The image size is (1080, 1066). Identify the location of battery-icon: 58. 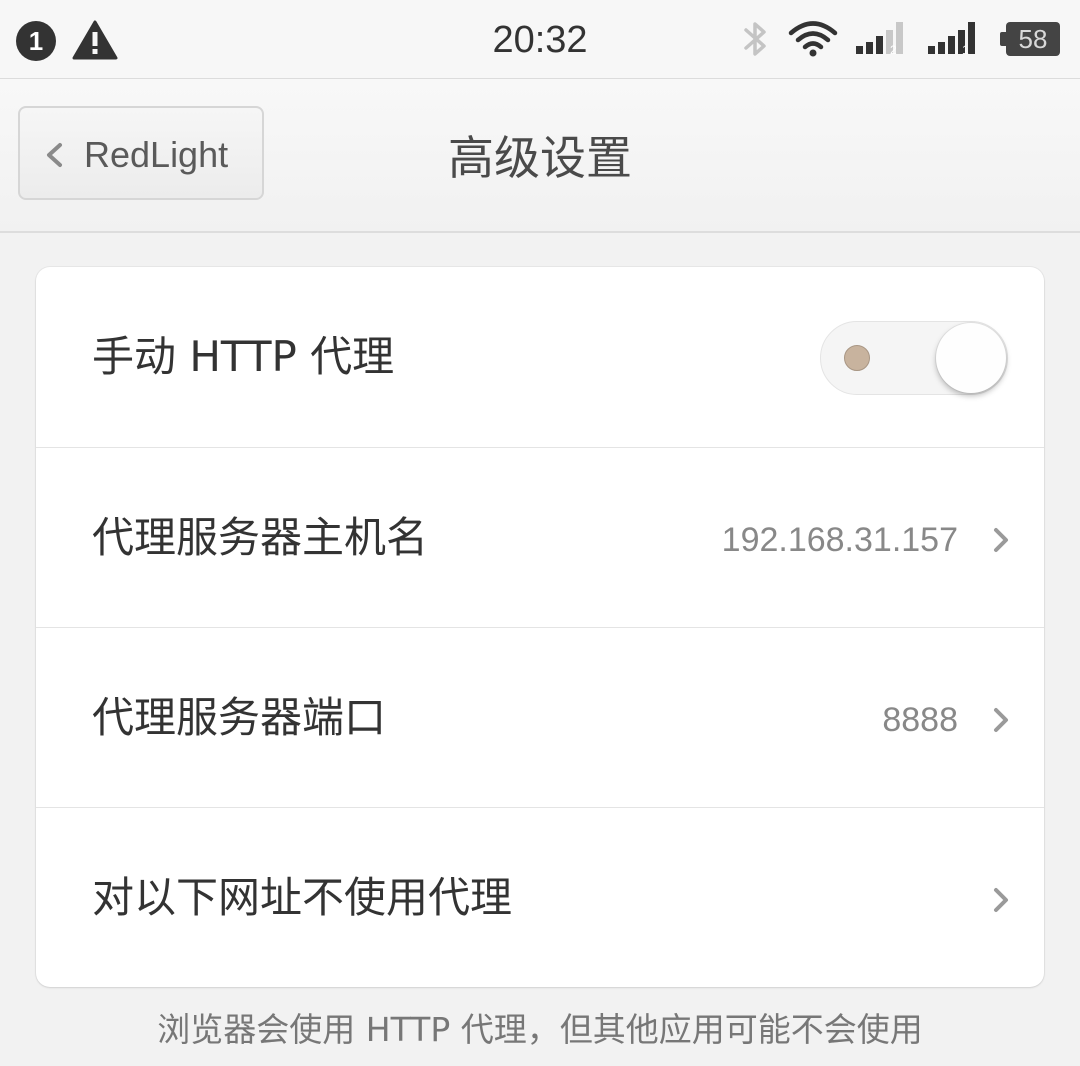
(1031, 39).